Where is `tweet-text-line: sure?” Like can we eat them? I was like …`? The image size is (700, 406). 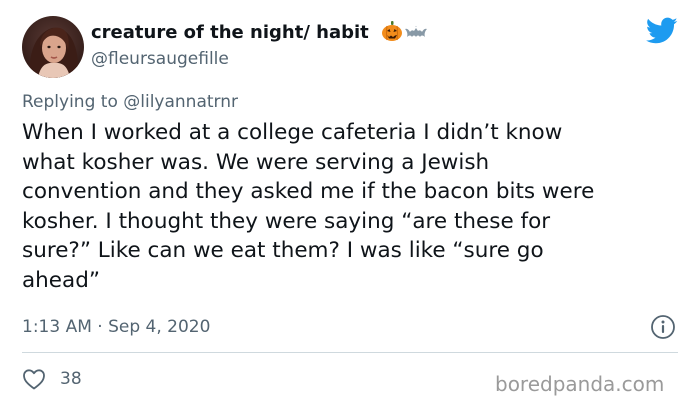
tweet-text-line: sure?” Like can we eat them? I was like … is located at coordinates (283, 250).